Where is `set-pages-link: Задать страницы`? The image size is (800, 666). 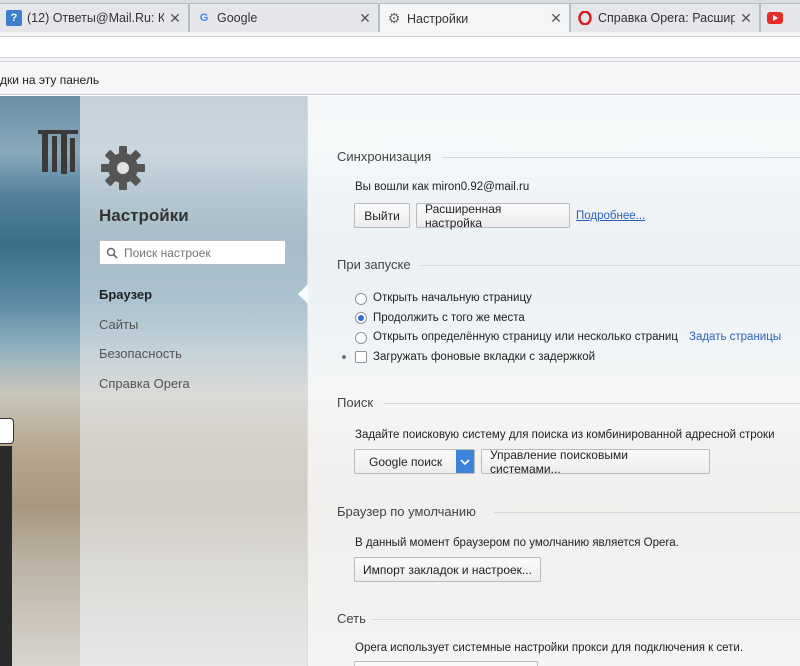 set-pages-link: Задать страницы is located at coordinates (735, 337).